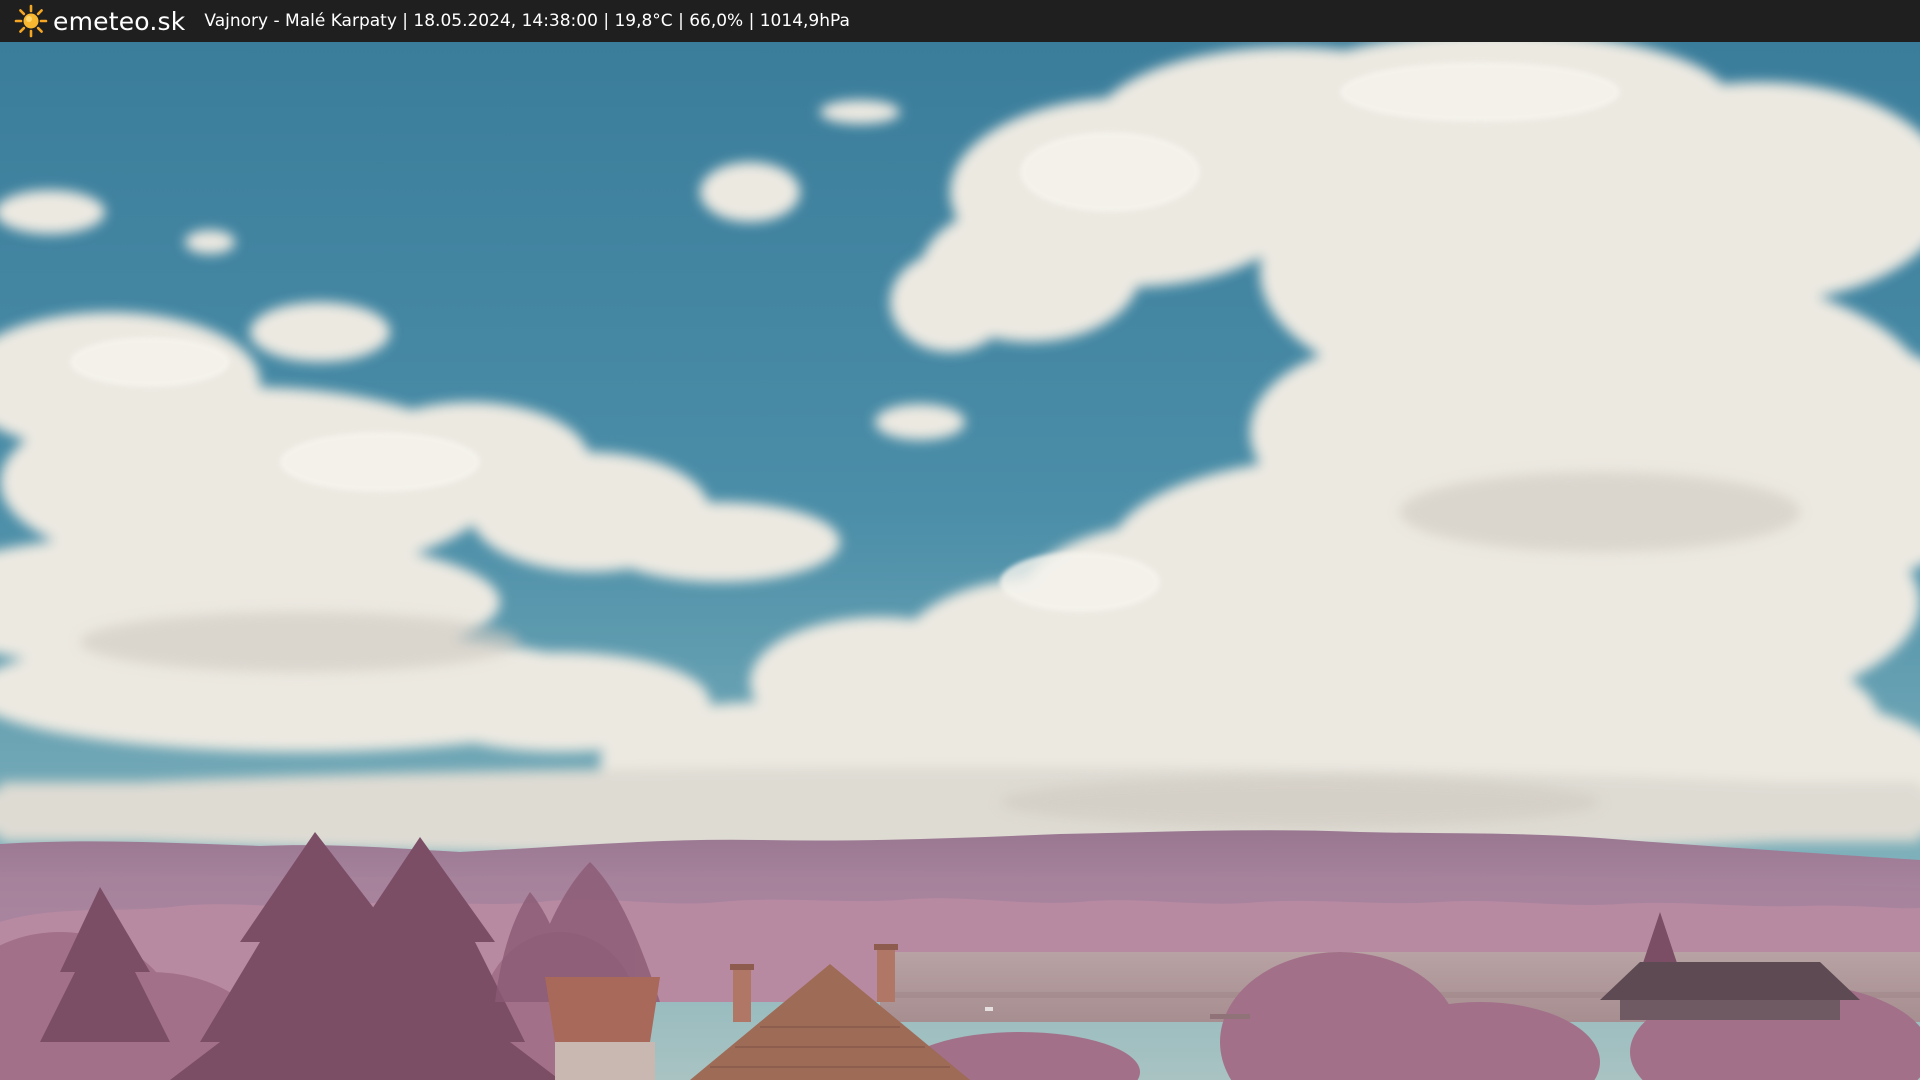 This screenshot has height=1080, width=1920. I want to click on brand-name: emeteo.sk, so click(119, 21).